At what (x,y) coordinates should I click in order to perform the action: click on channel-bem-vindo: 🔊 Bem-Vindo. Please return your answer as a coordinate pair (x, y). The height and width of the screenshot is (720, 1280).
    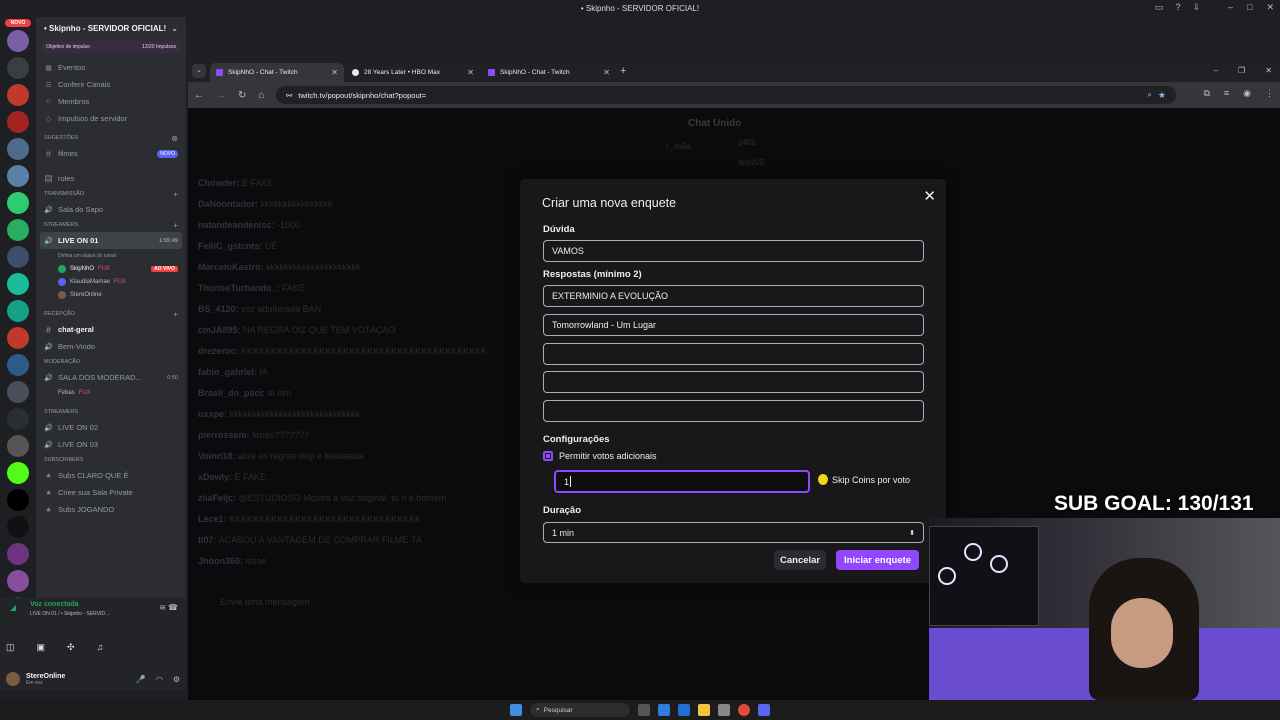
    Looking at the image, I should click on (111, 346).